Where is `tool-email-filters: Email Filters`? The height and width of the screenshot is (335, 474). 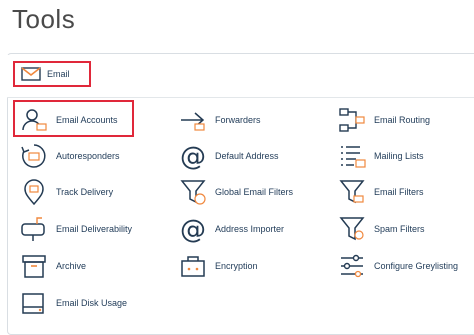 tool-email-filters: Email Filters is located at coordinates (381, 192).